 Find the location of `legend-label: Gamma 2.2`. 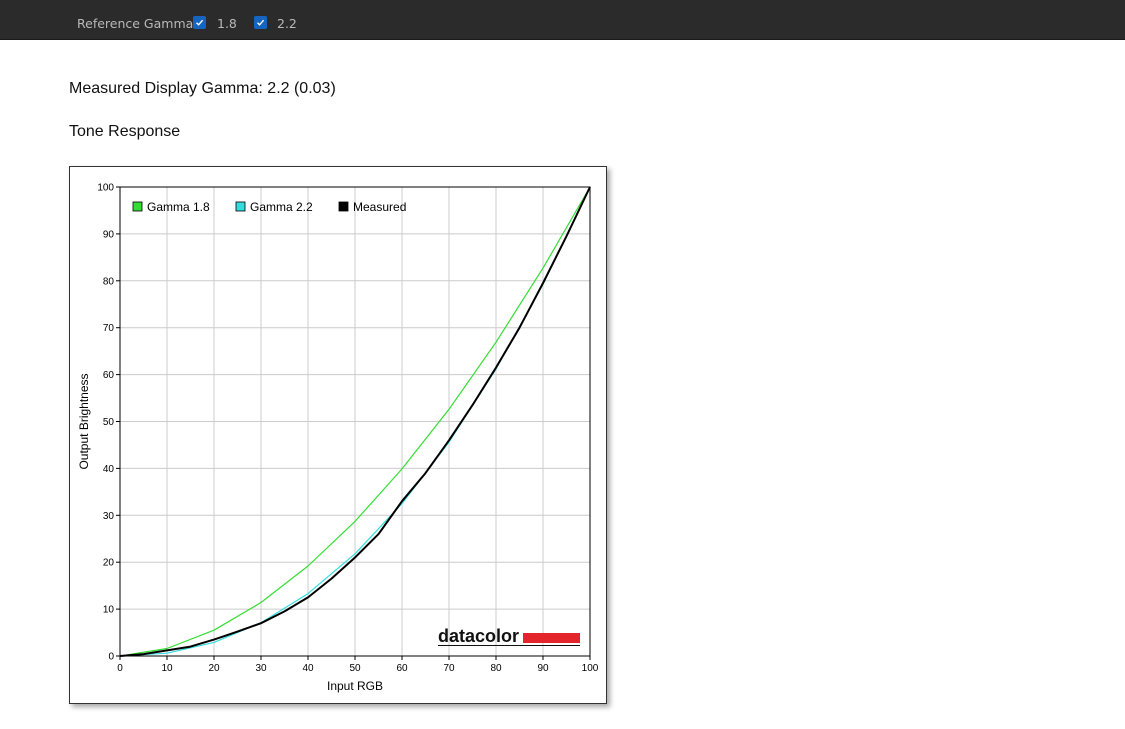

legend-label: Gamma 2.2 is located at coordinates (281, 207).